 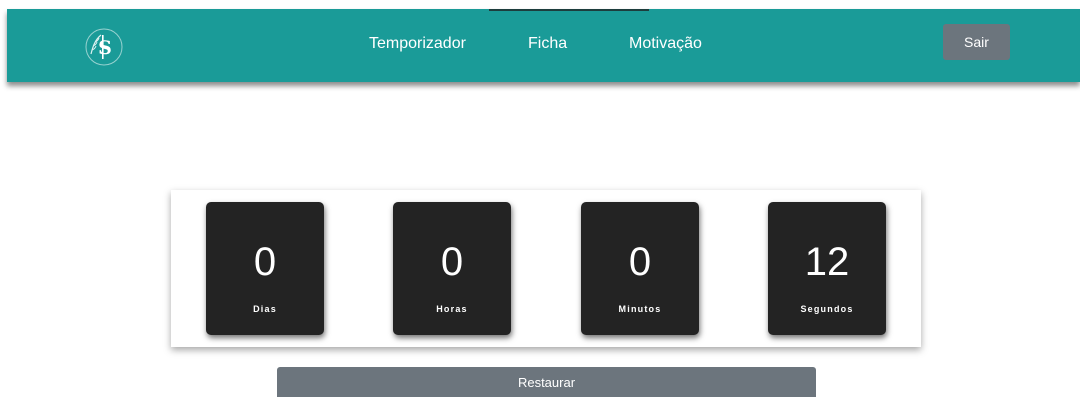 I want to click on hours-label: Horas, so click(x=452, y=309).